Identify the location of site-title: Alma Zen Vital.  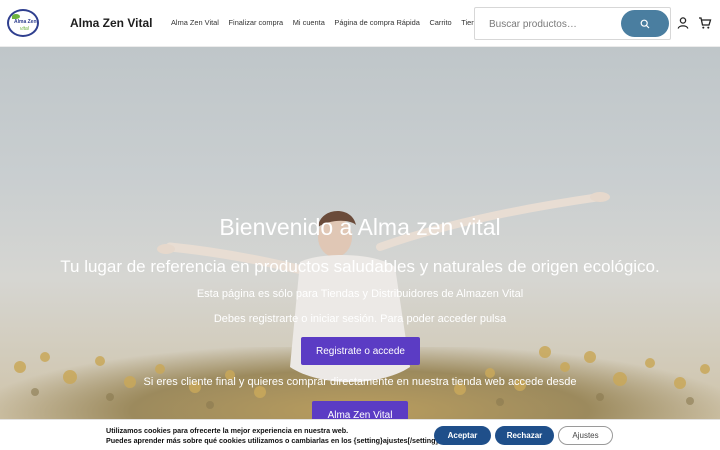
(111, 23).